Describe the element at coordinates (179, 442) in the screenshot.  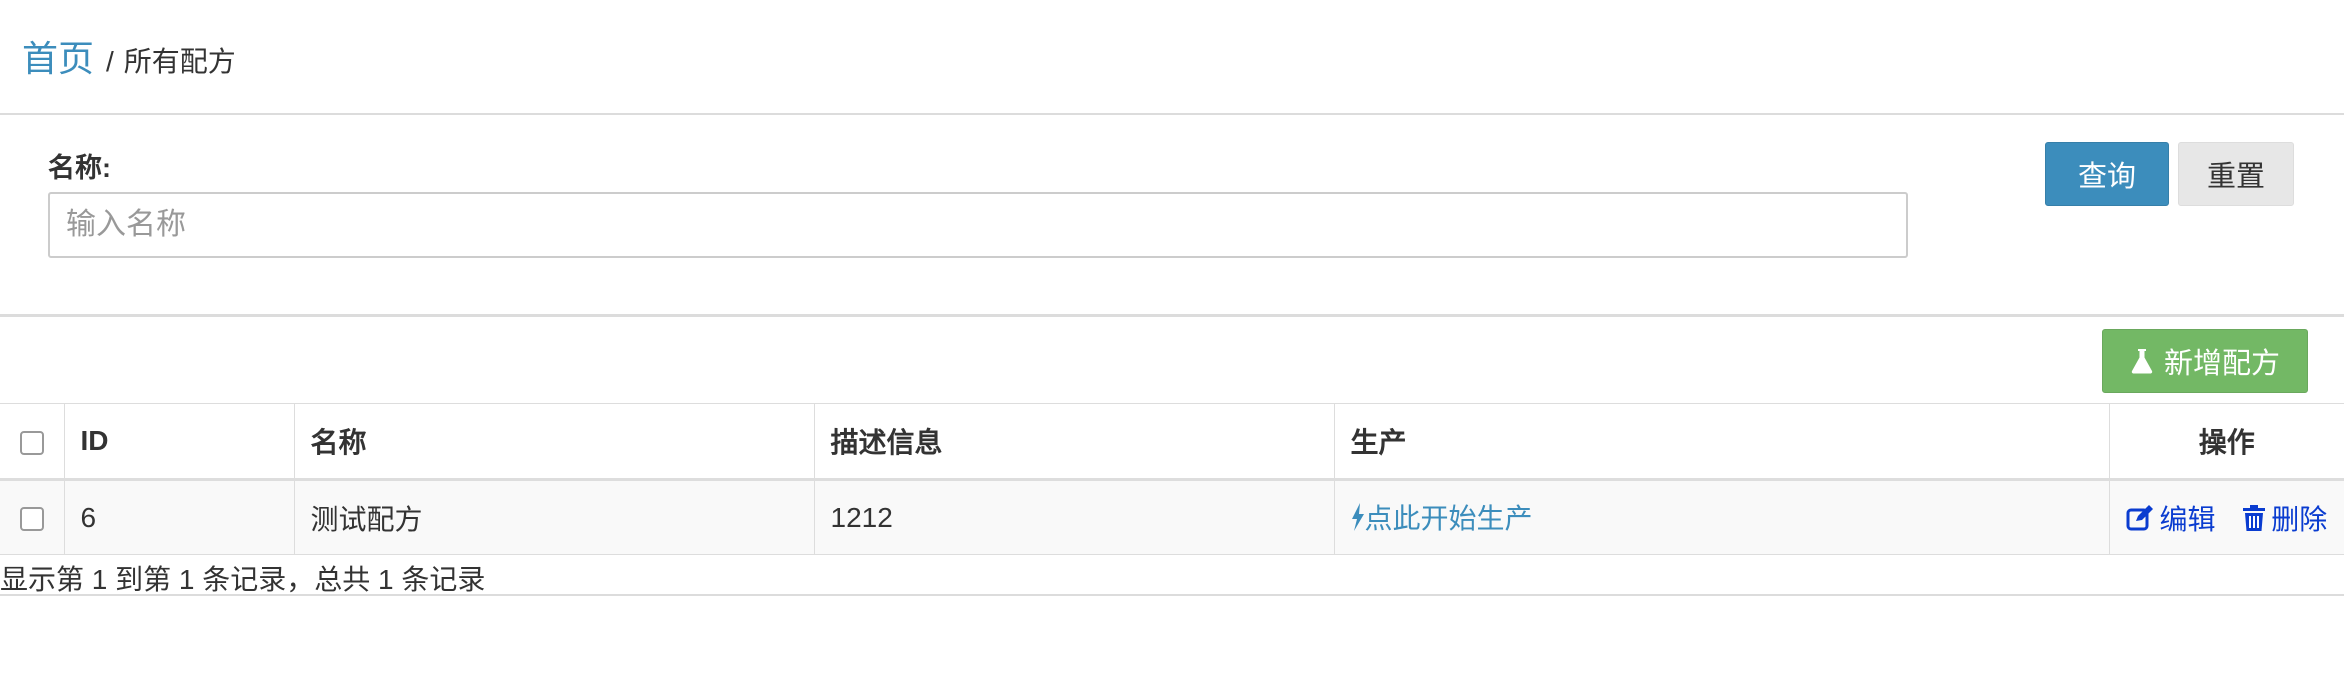
I see `column-header-id: ID` at that location.